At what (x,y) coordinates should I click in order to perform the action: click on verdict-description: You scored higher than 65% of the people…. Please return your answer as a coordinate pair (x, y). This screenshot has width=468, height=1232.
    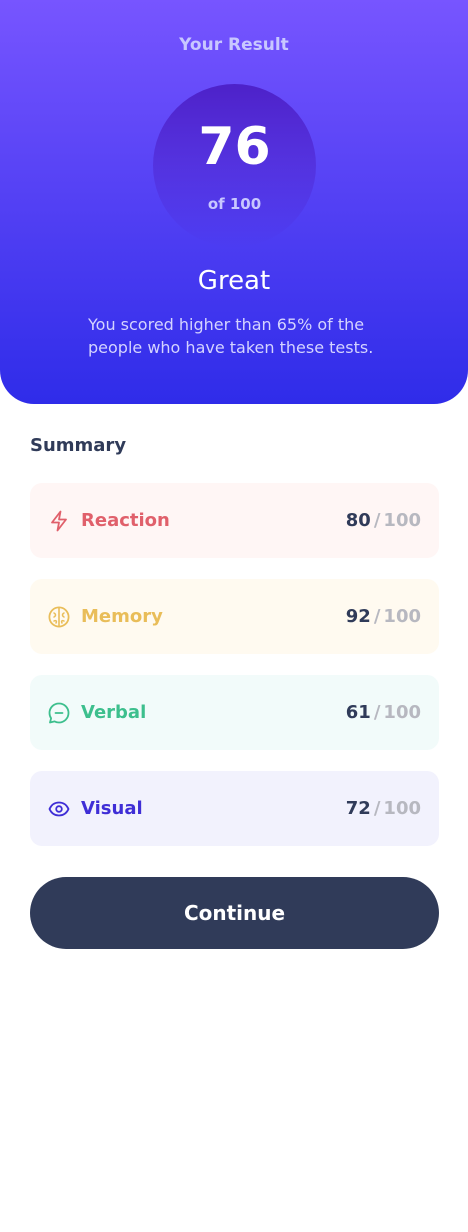
    Looking at the image, I should click on (231, 336).